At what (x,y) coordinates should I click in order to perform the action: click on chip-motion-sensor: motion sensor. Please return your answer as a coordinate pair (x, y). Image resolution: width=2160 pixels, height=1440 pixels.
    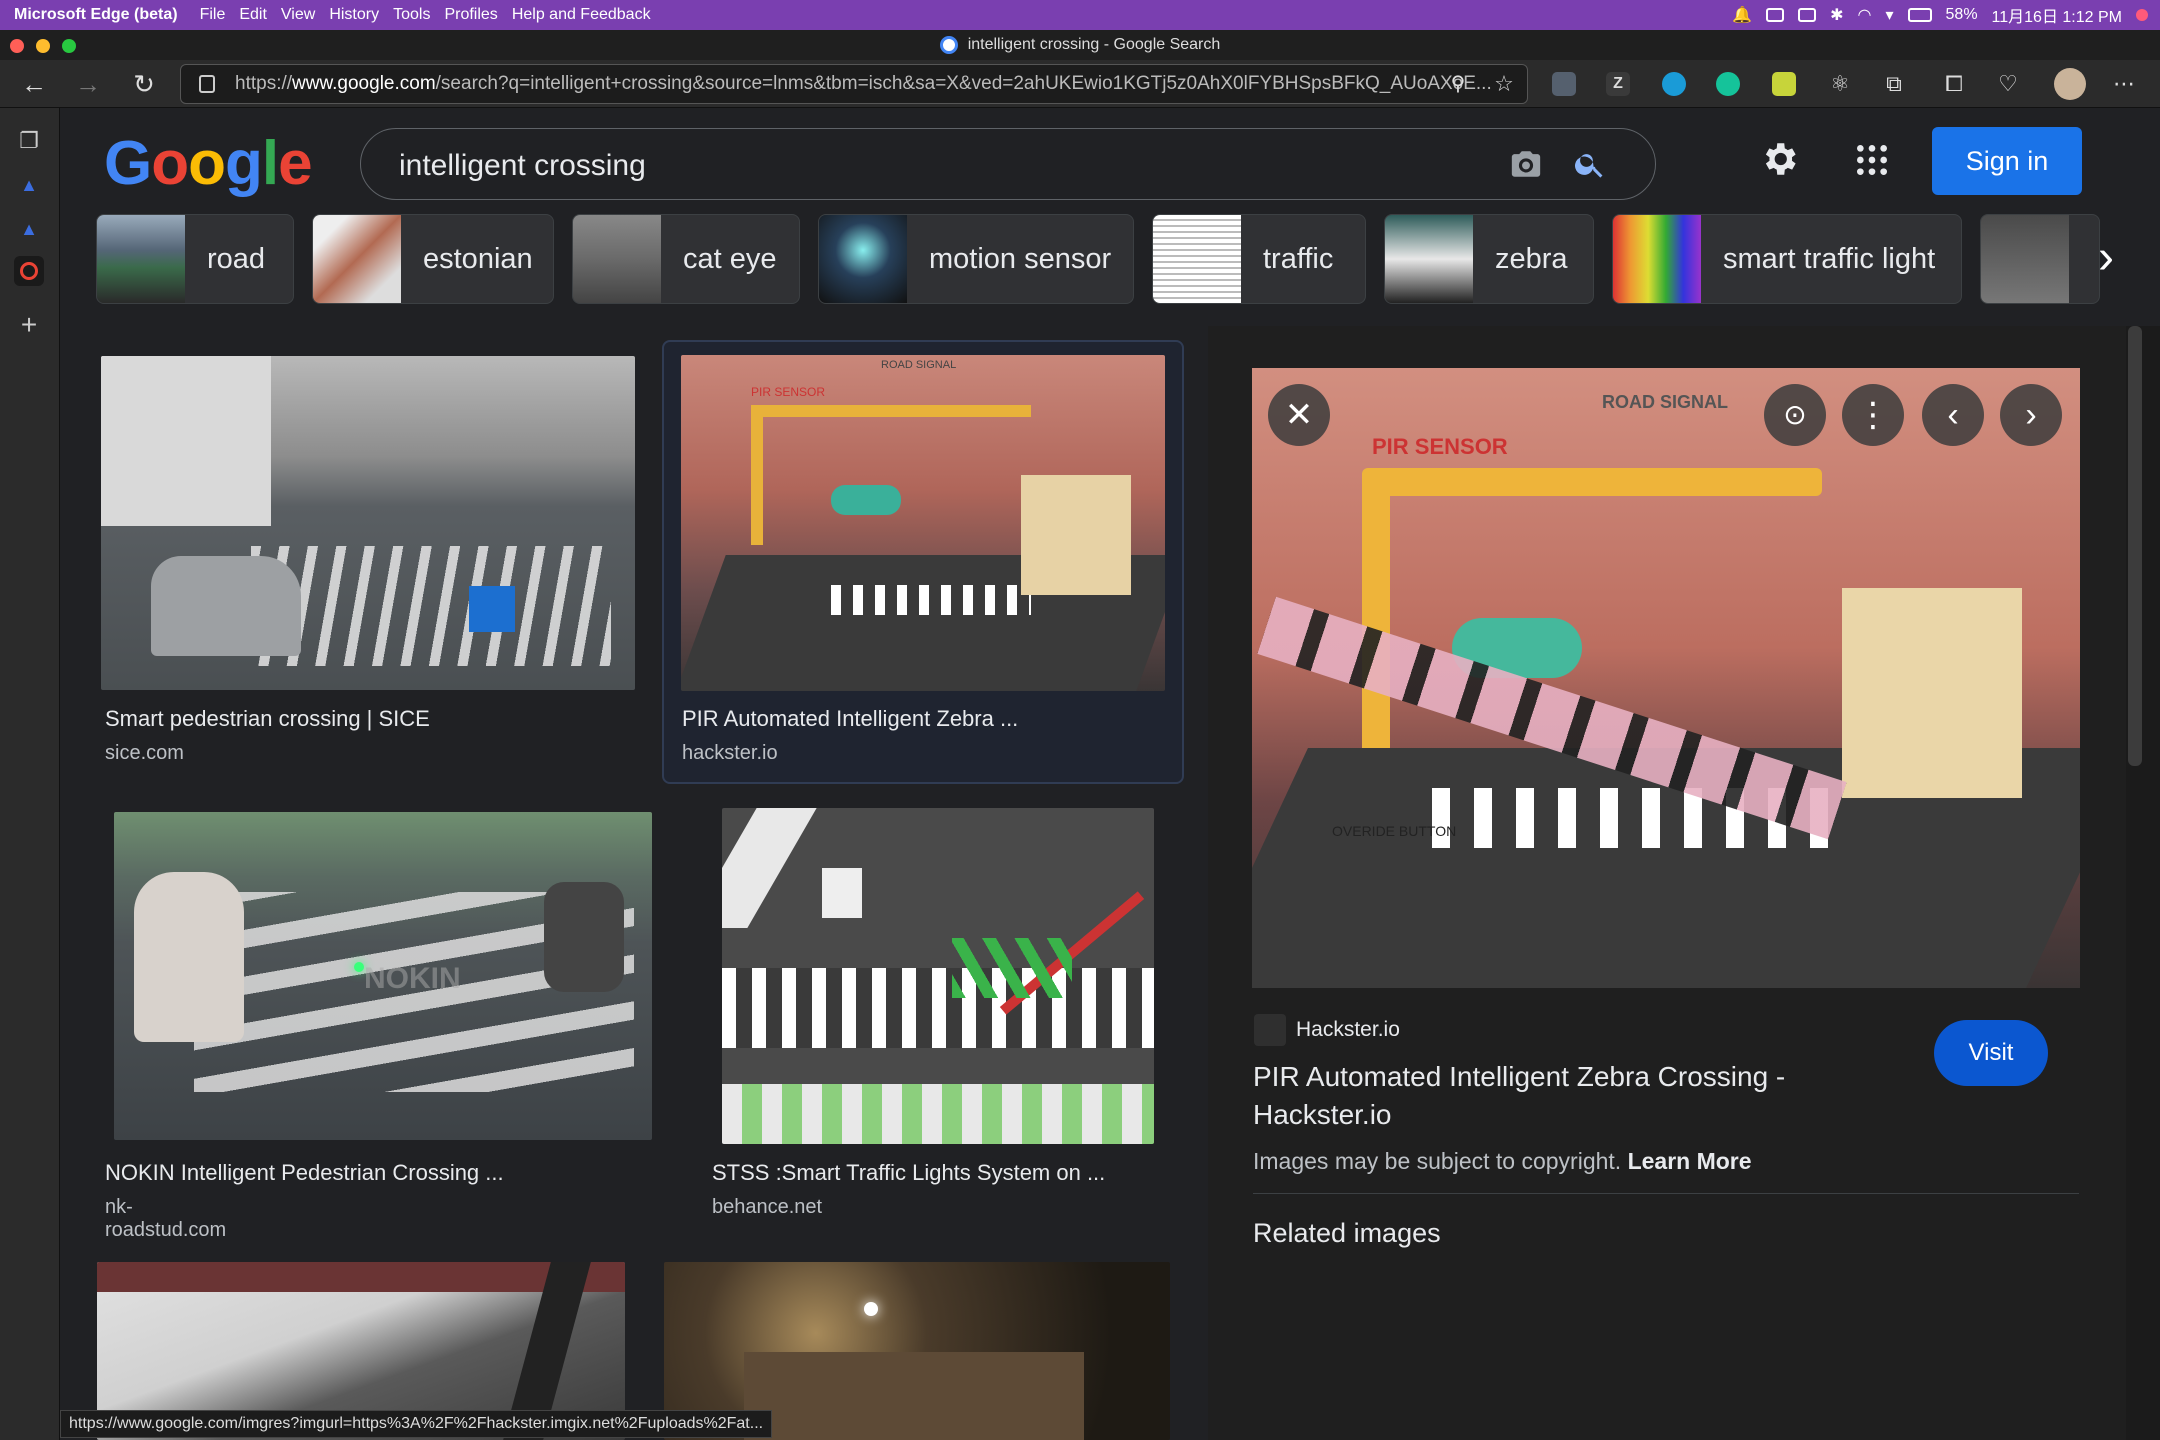
    Looking at the image, I should click on (976, 259).